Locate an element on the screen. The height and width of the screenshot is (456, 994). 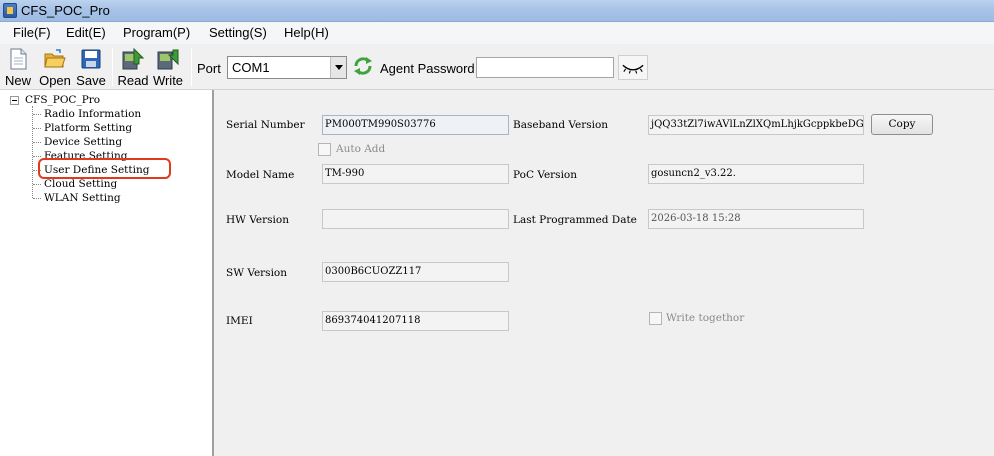
sw-version-field: 0300B6CUOZZ117 is located at coordinates (415, 272).